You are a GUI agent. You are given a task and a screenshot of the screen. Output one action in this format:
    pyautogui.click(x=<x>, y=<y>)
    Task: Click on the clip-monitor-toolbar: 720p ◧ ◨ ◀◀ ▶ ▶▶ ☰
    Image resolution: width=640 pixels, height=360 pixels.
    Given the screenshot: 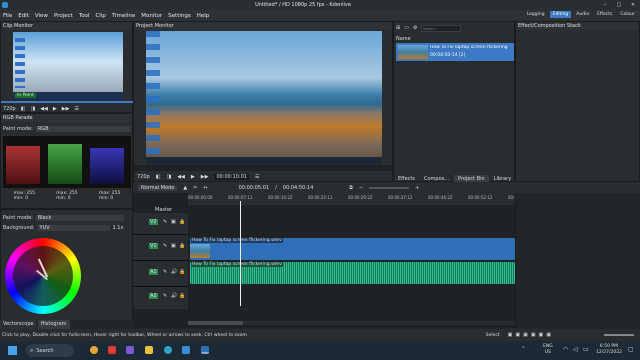 What is the action you would take?
    pyautogui.click(x=67, y=108)
    